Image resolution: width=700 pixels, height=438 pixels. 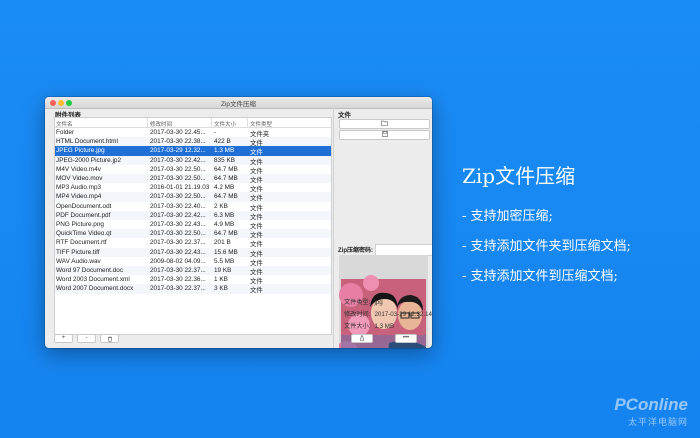 I want to click on file-name-cell: QuickTime Video.qt, so click(x=84, y=234).